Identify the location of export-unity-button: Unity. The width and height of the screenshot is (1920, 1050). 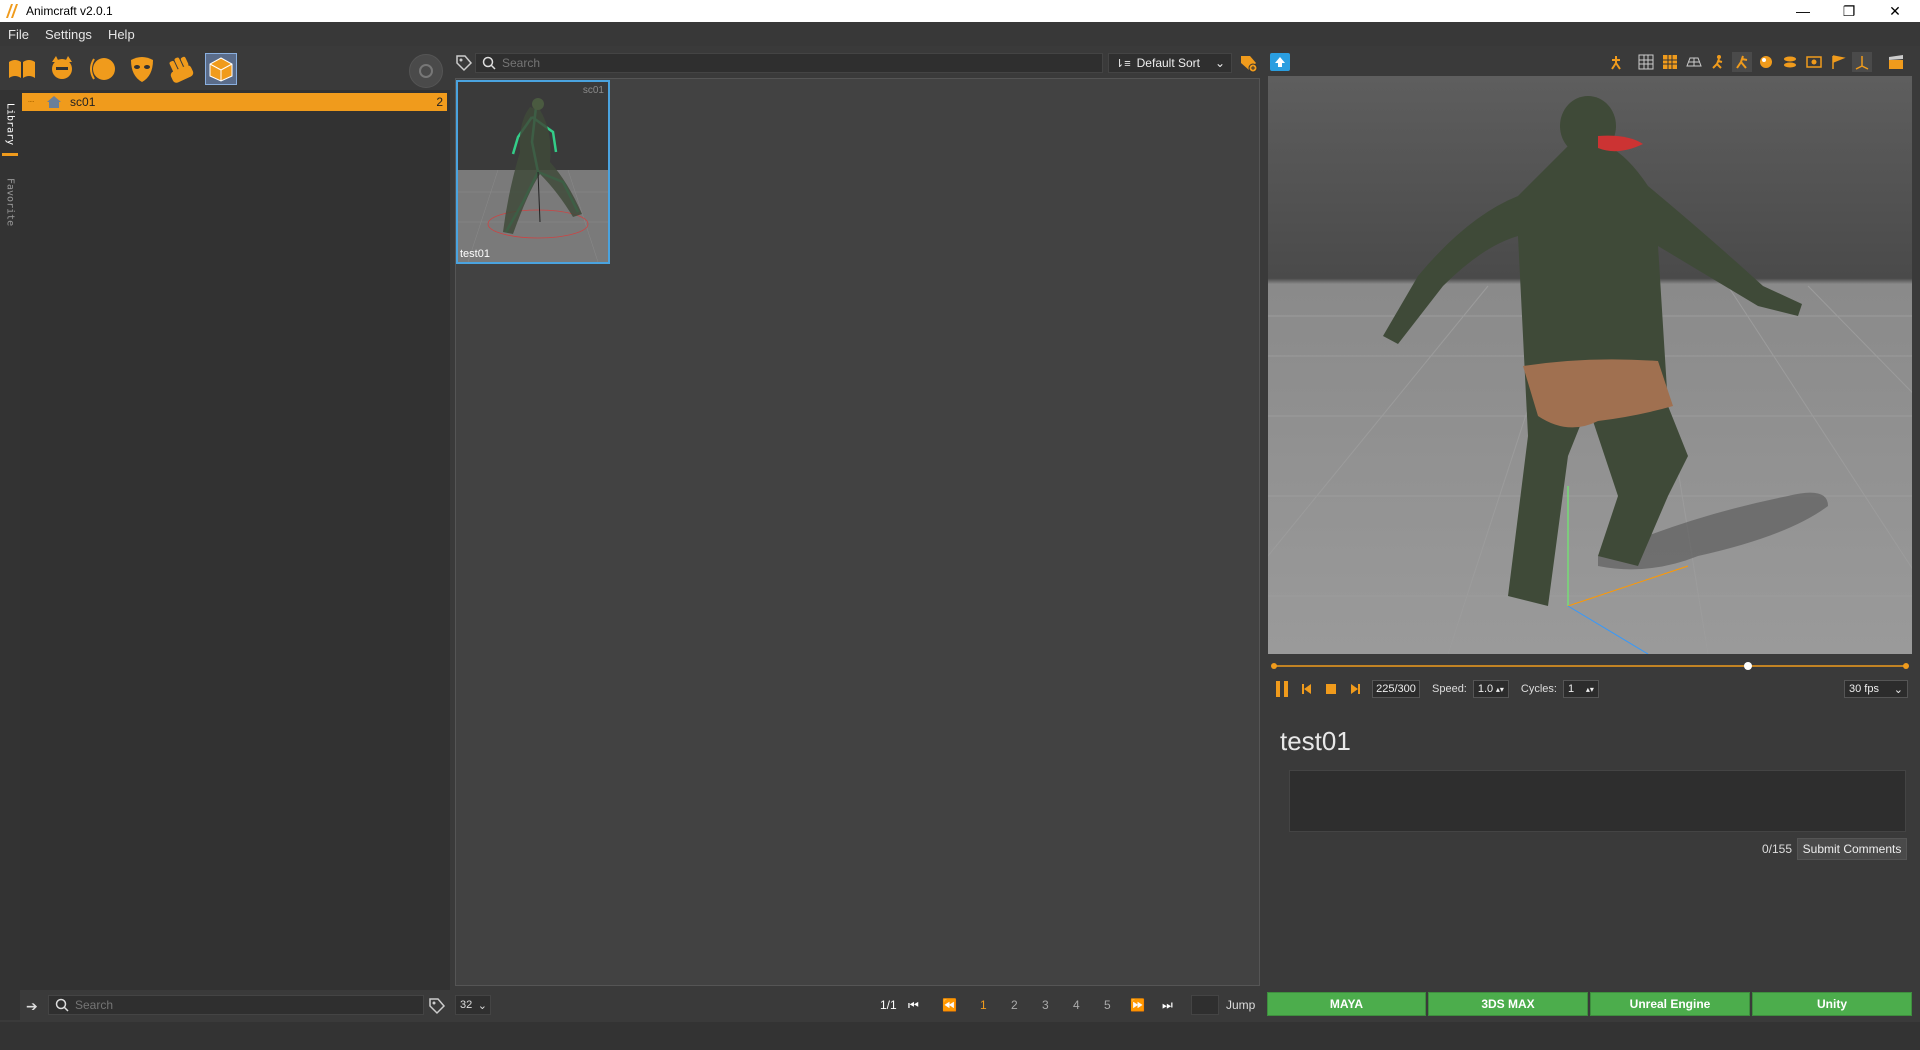
(1832, 1004).